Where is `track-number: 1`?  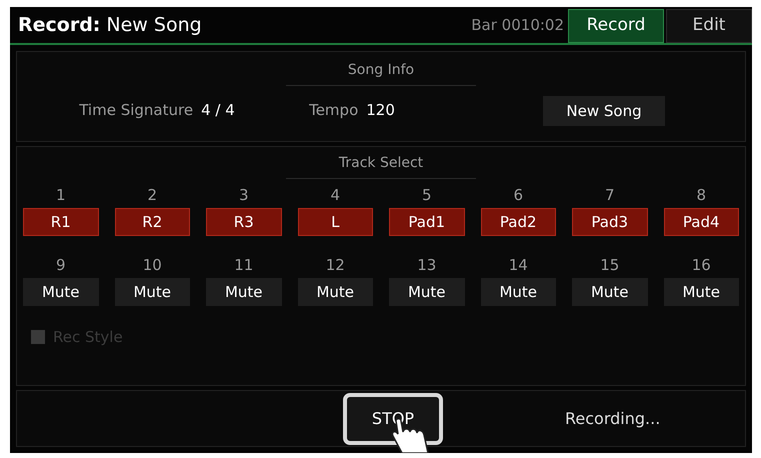 track-number: 1 is located at coordinates (61, 195).